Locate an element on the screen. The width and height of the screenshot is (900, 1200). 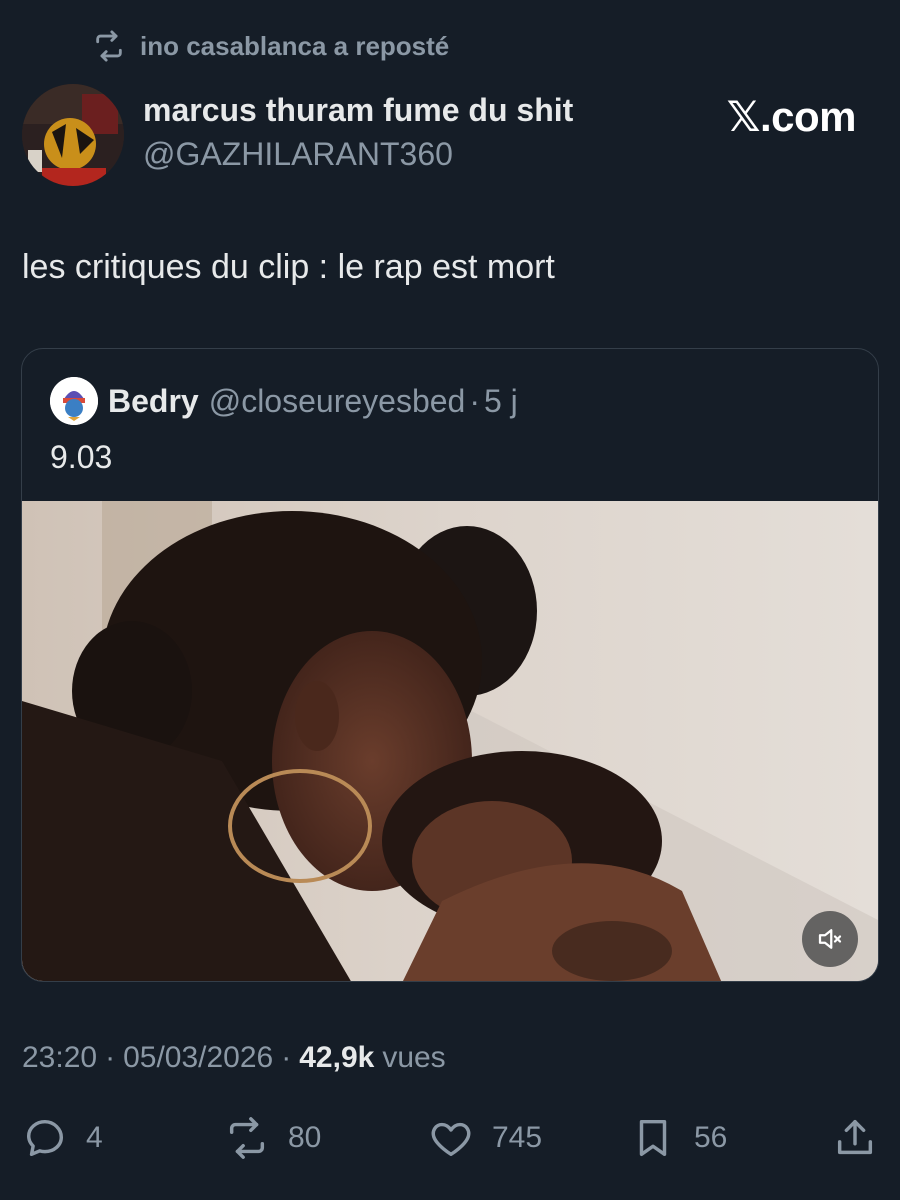
brand-watermark: 𝕏.com is located at coordinates (791, 116).